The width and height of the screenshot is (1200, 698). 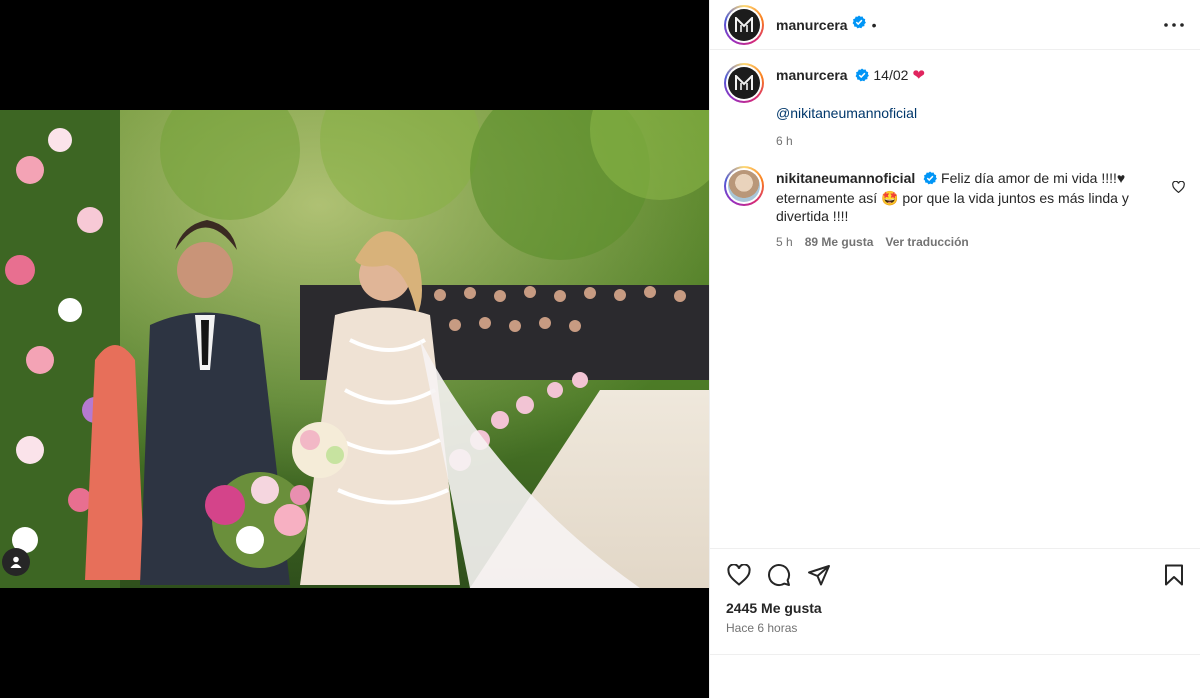 I want to click on tagged-users-button, so click(x=16, y=562).